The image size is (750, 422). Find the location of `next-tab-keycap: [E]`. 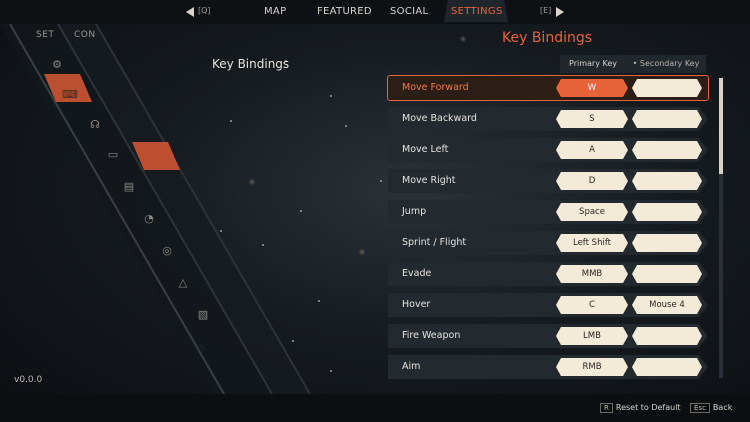

next-tab-keycap: [E] is located at coordinates (546, 10).